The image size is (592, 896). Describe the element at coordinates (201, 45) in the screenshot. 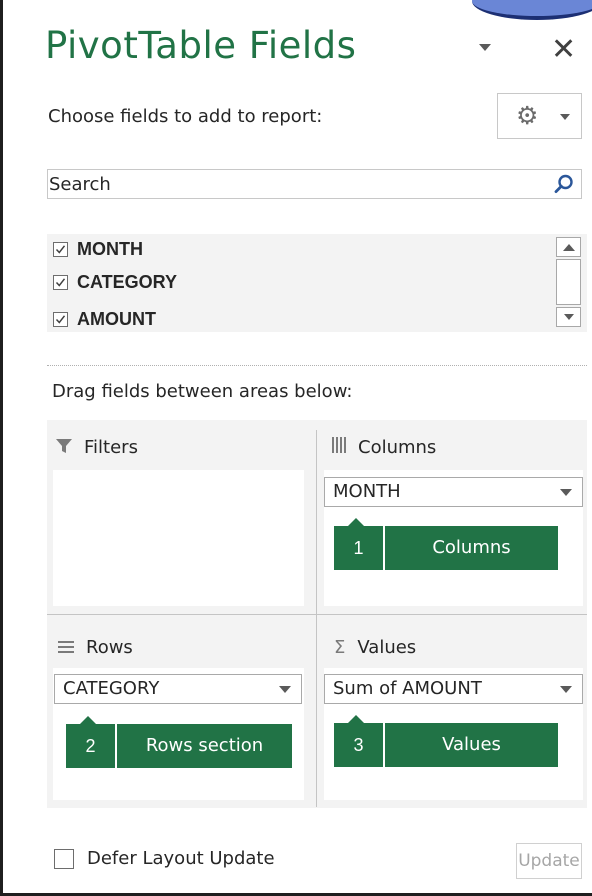

I see `pane-title: PivotTable Fields` at that location.